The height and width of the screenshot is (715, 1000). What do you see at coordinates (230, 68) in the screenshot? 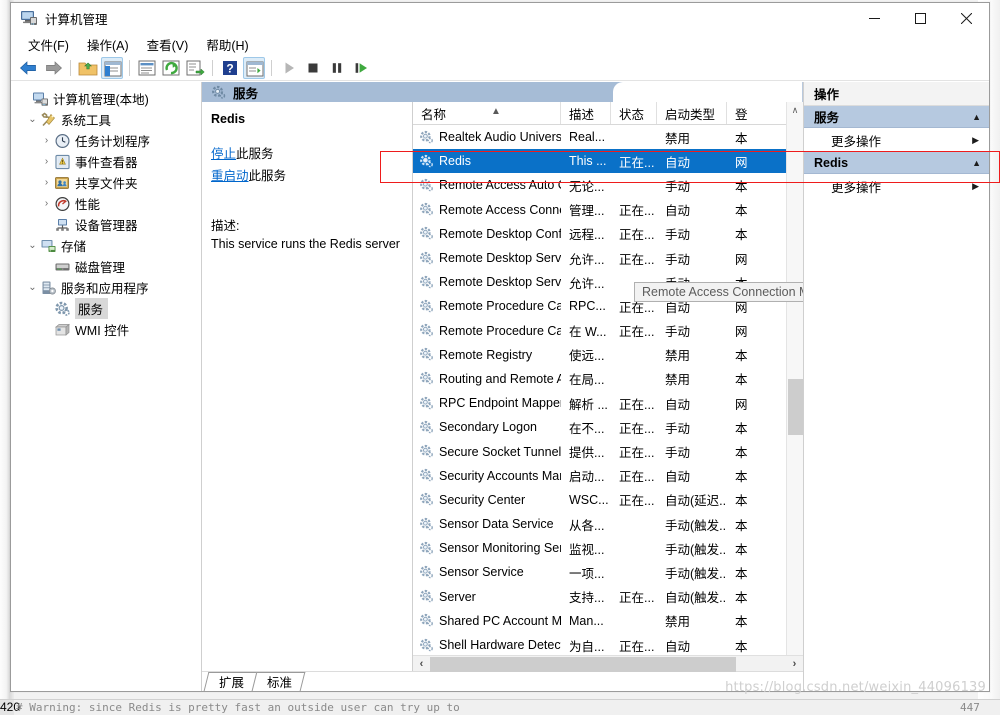
I see `help-icon: ?` at bounding box center [230, 68].